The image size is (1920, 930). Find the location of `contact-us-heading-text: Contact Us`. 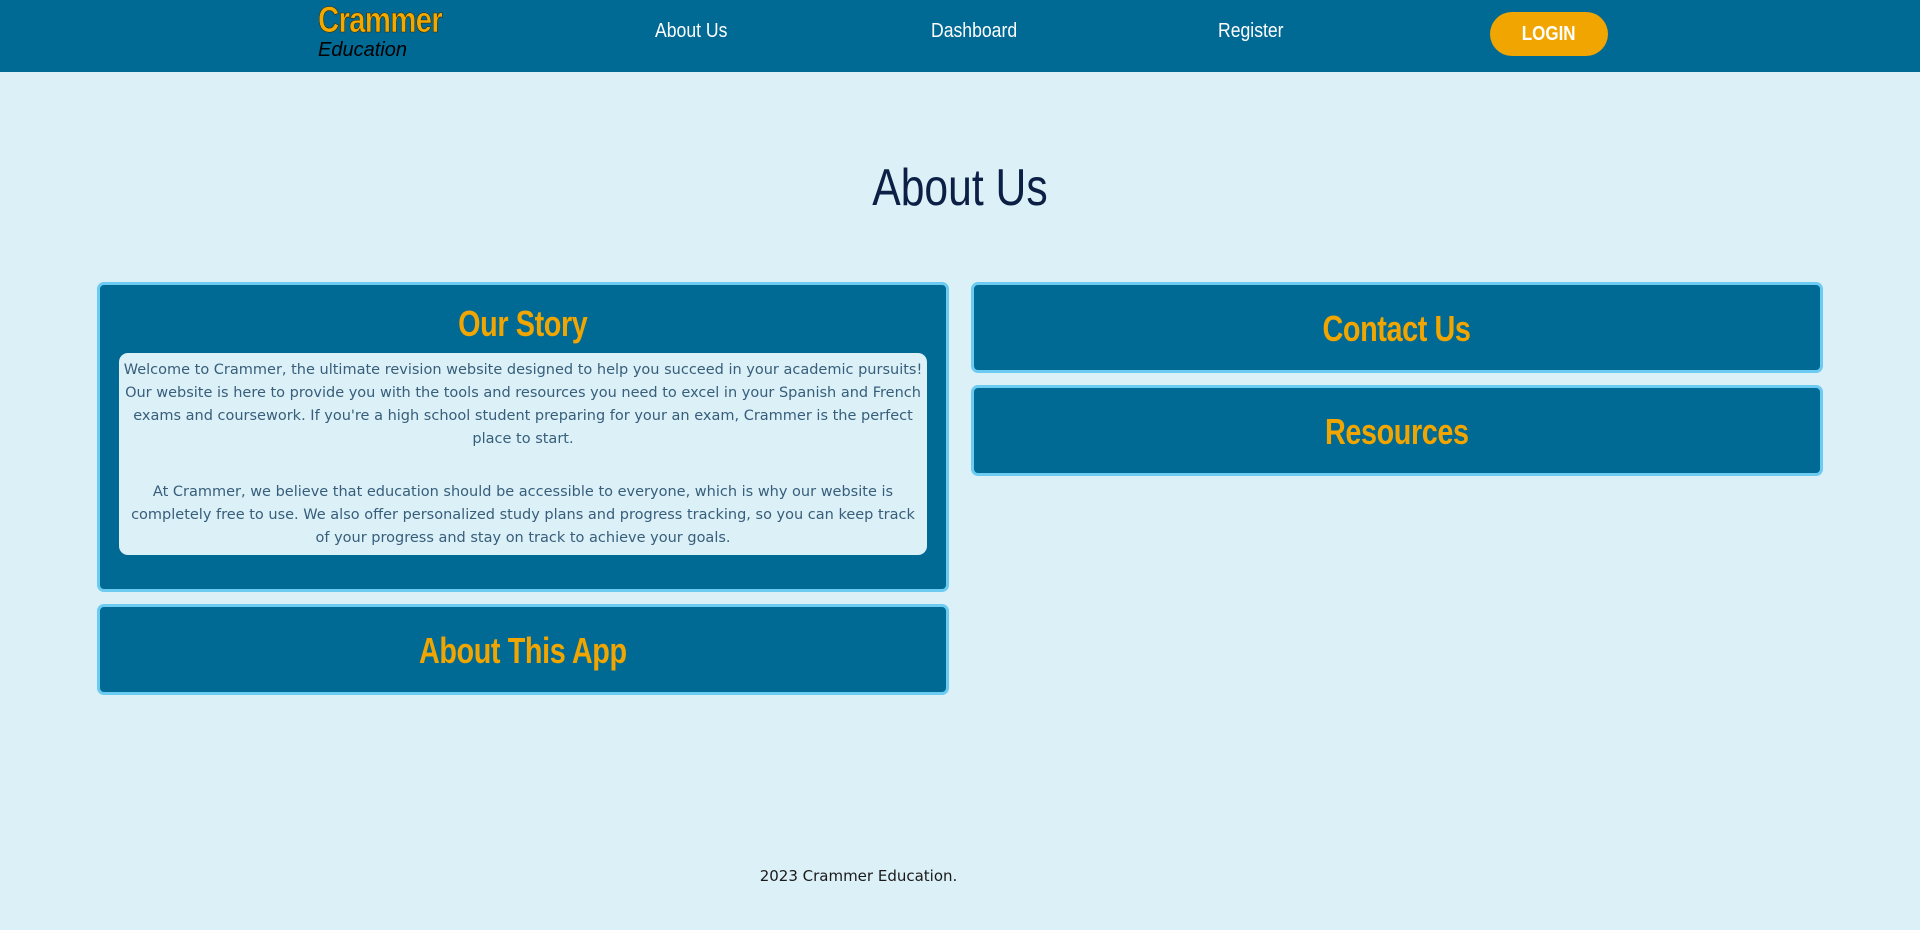

contact-us-heading-text: Contact Us is located at coordinates (1397, 328).